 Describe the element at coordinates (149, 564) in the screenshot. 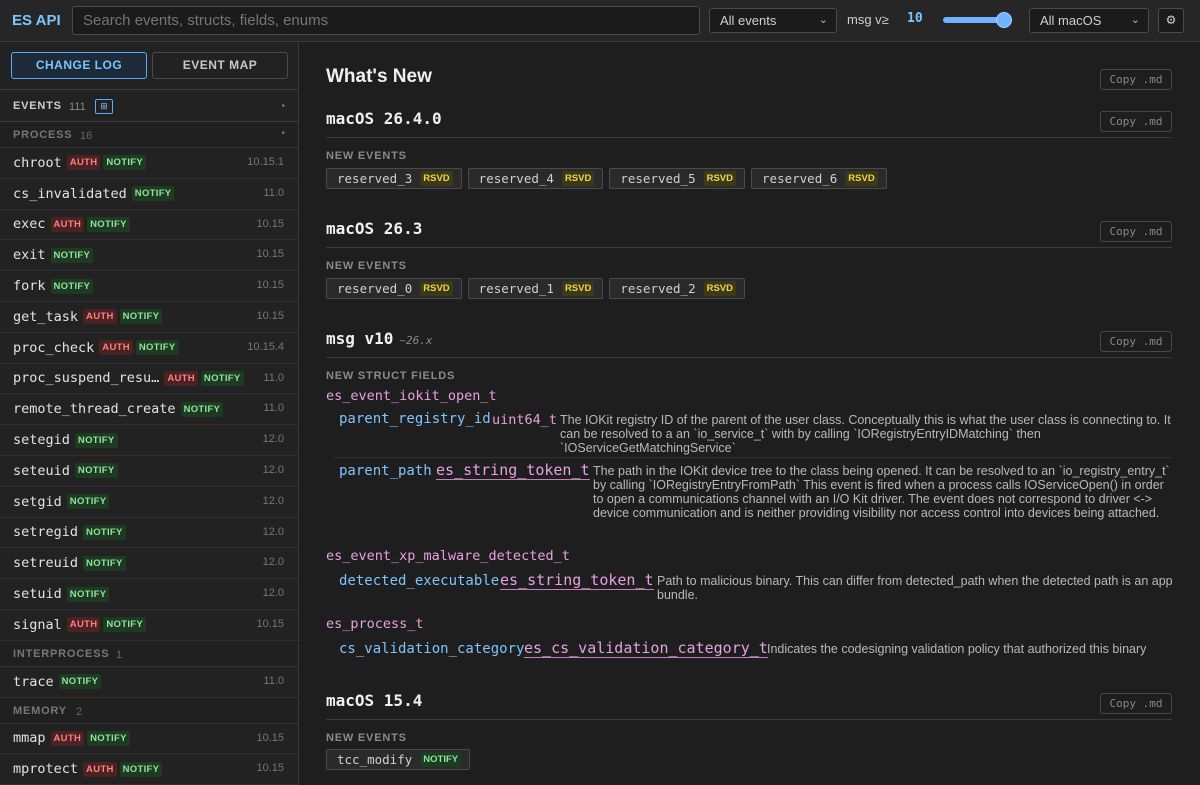

I see `sidebar-event-item: setreuid NOTIFY 12.0` at that location.